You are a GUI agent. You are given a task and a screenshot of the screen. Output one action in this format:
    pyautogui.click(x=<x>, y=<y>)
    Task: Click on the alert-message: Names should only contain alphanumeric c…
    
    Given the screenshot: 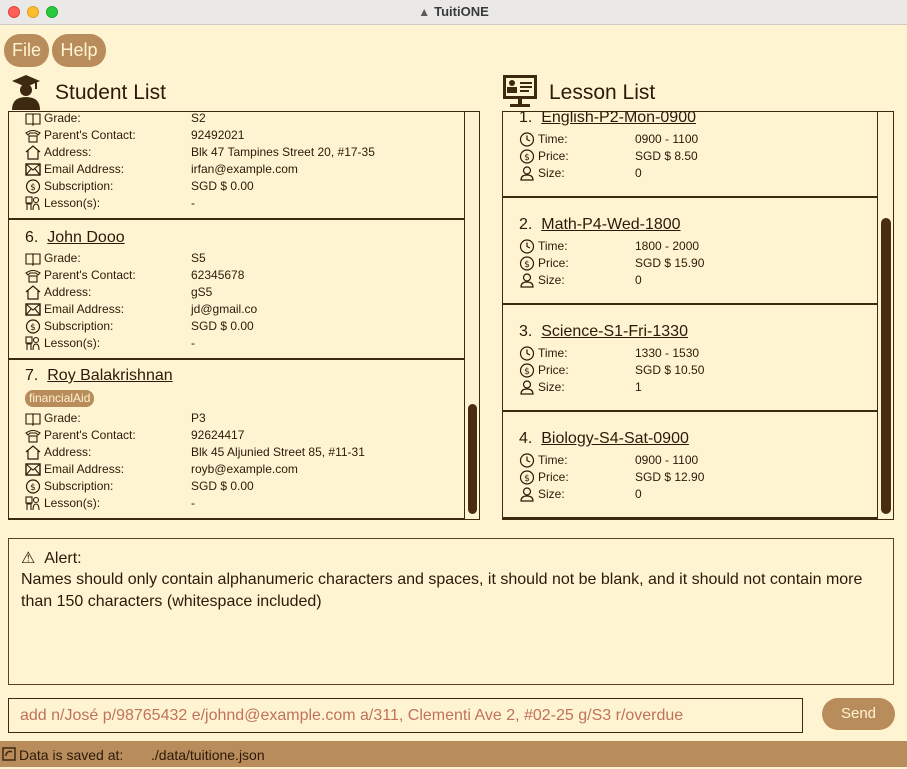 What is the action you would take?
    pyautogui.click(x=442, y=590)
    